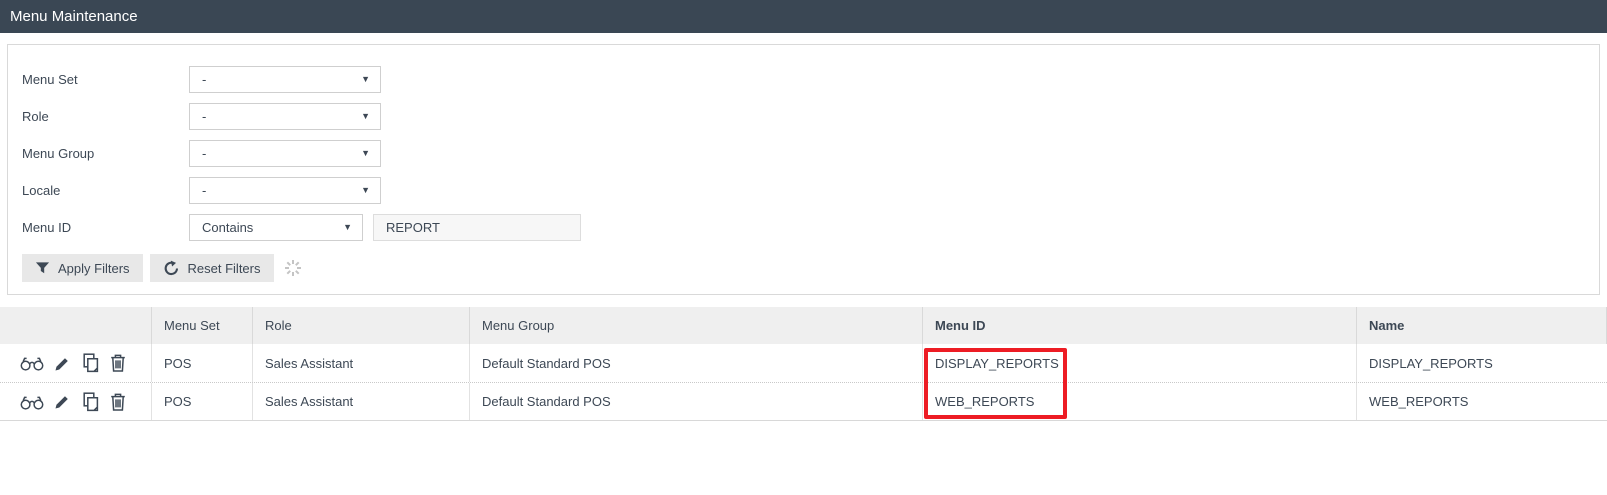 The width and height of the screenshot is (1607, 495). Describe the element at coordinates (204, 79) in the screenshot. I see `menu-set-select-value: -` at that location.